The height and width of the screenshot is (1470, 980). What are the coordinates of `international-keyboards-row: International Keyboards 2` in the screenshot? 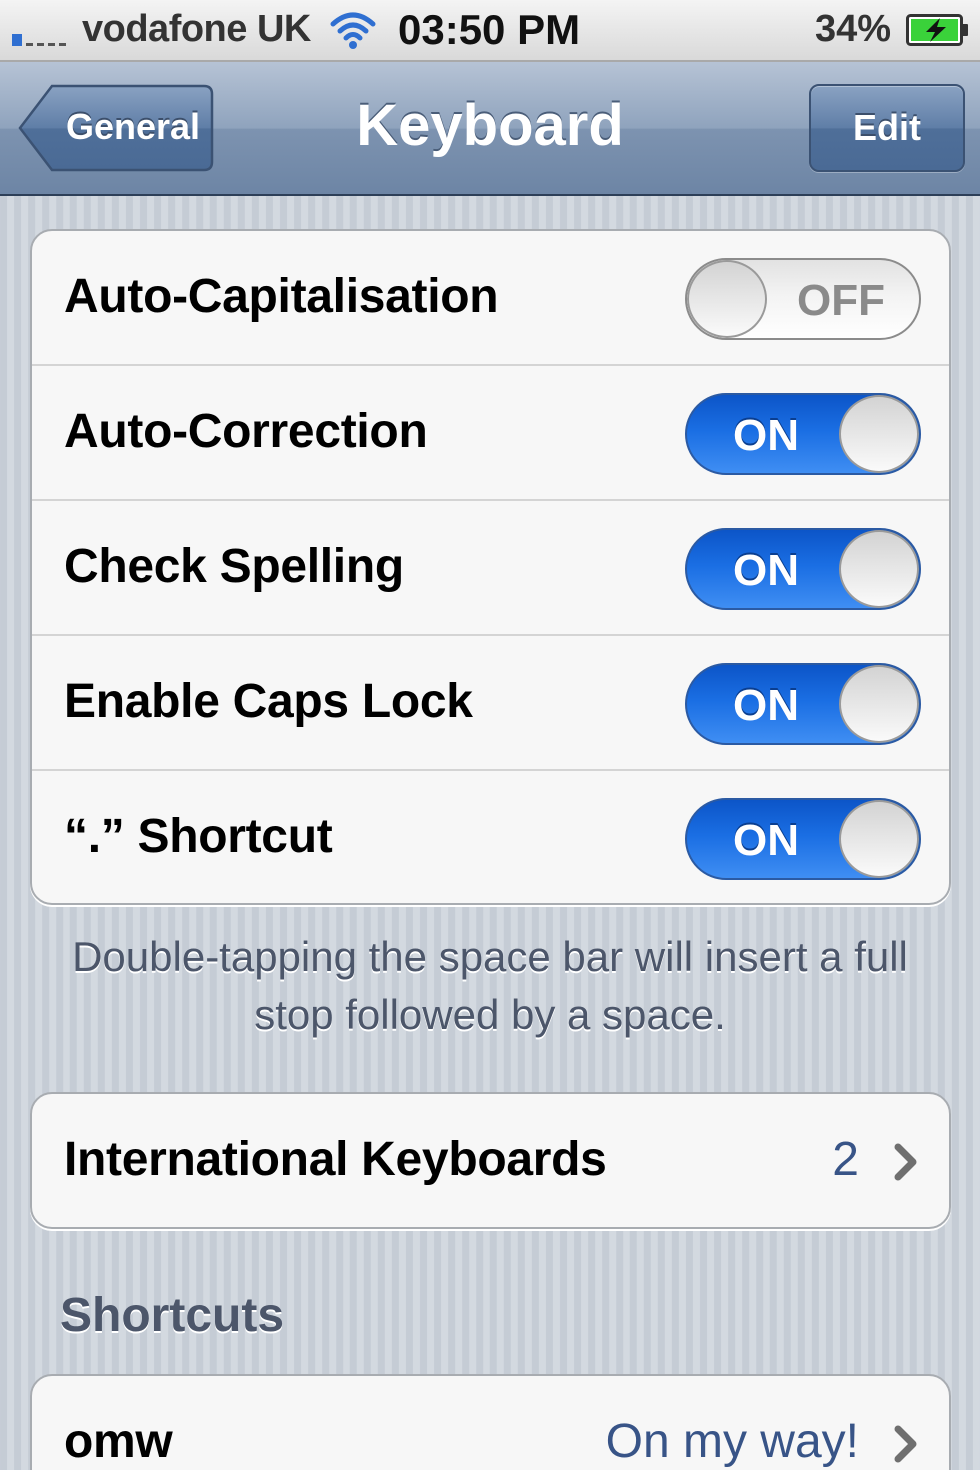 It's located at (490, 1160).